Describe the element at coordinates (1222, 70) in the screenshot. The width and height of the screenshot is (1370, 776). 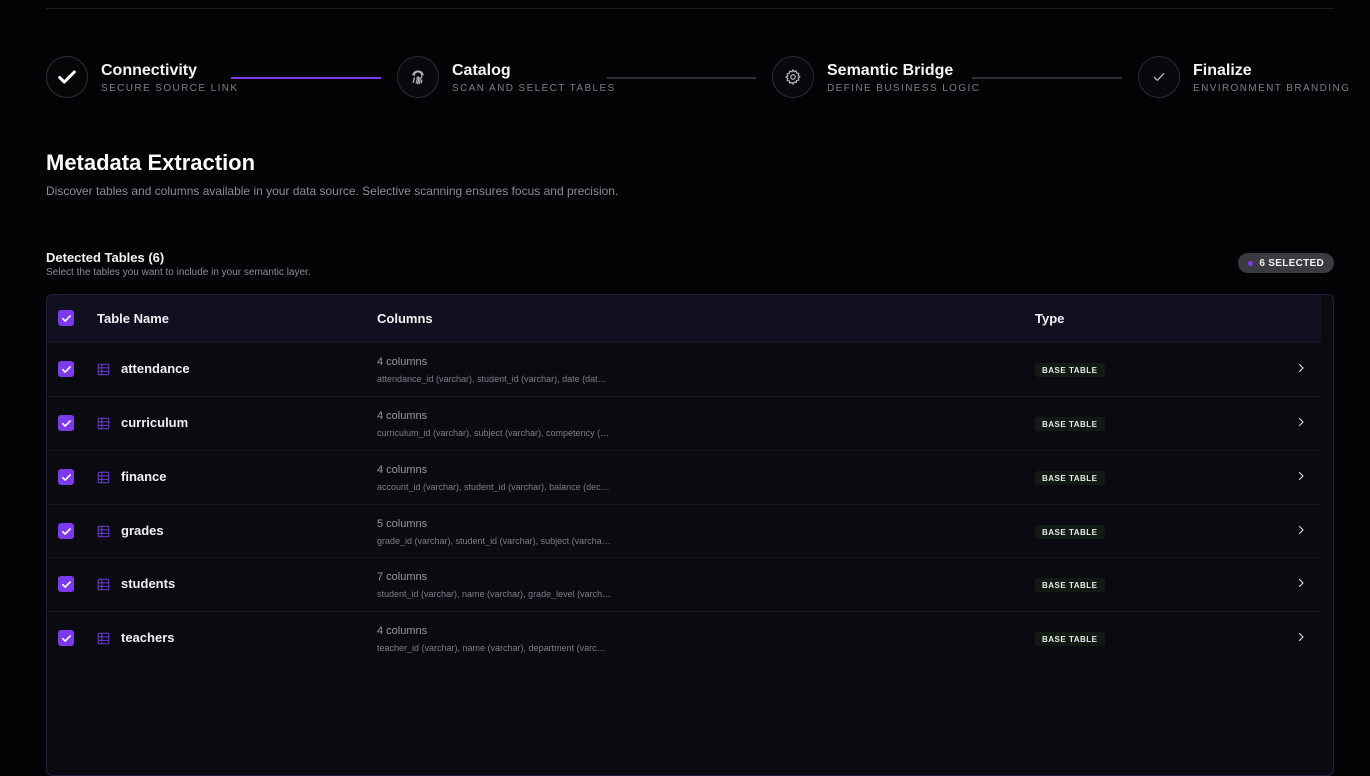
I see `step-title: Finalize` at that location.